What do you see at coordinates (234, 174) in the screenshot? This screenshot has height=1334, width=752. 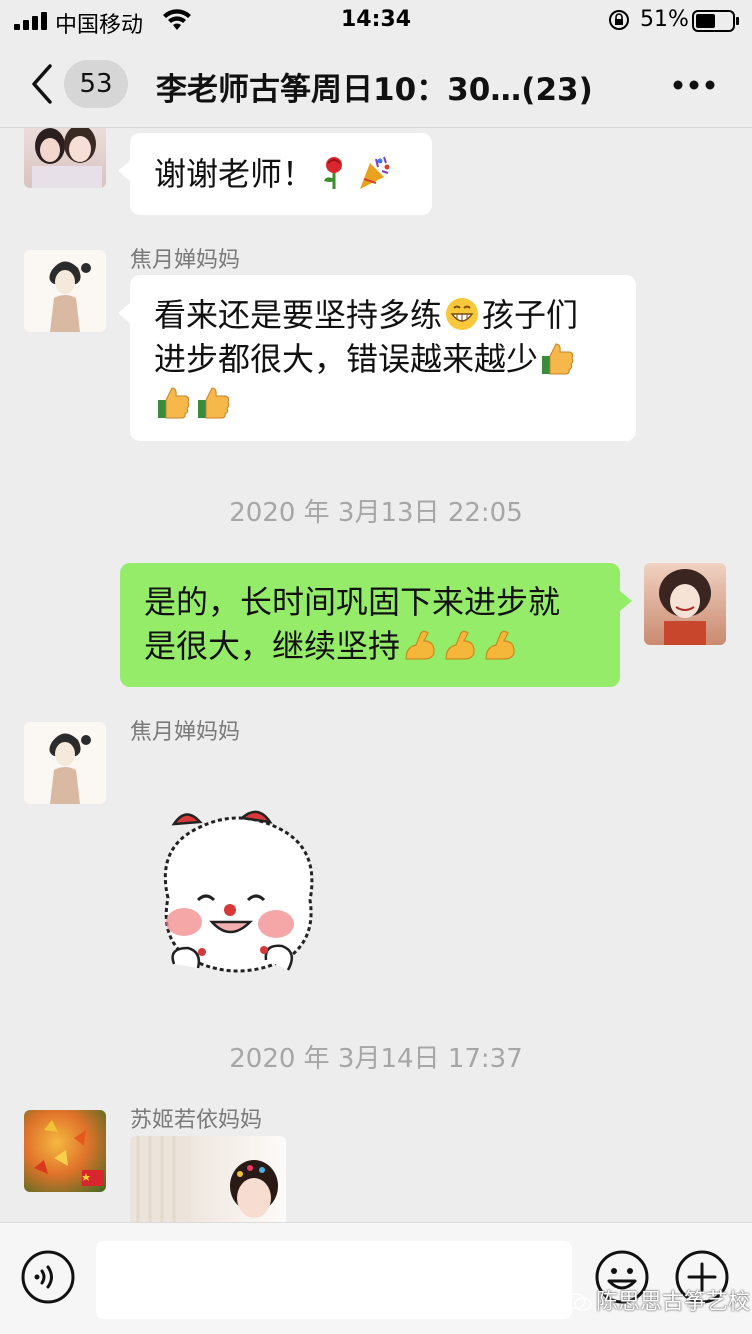 I see `message-text: 谢谢老师！` at bounding box center [234, 174].